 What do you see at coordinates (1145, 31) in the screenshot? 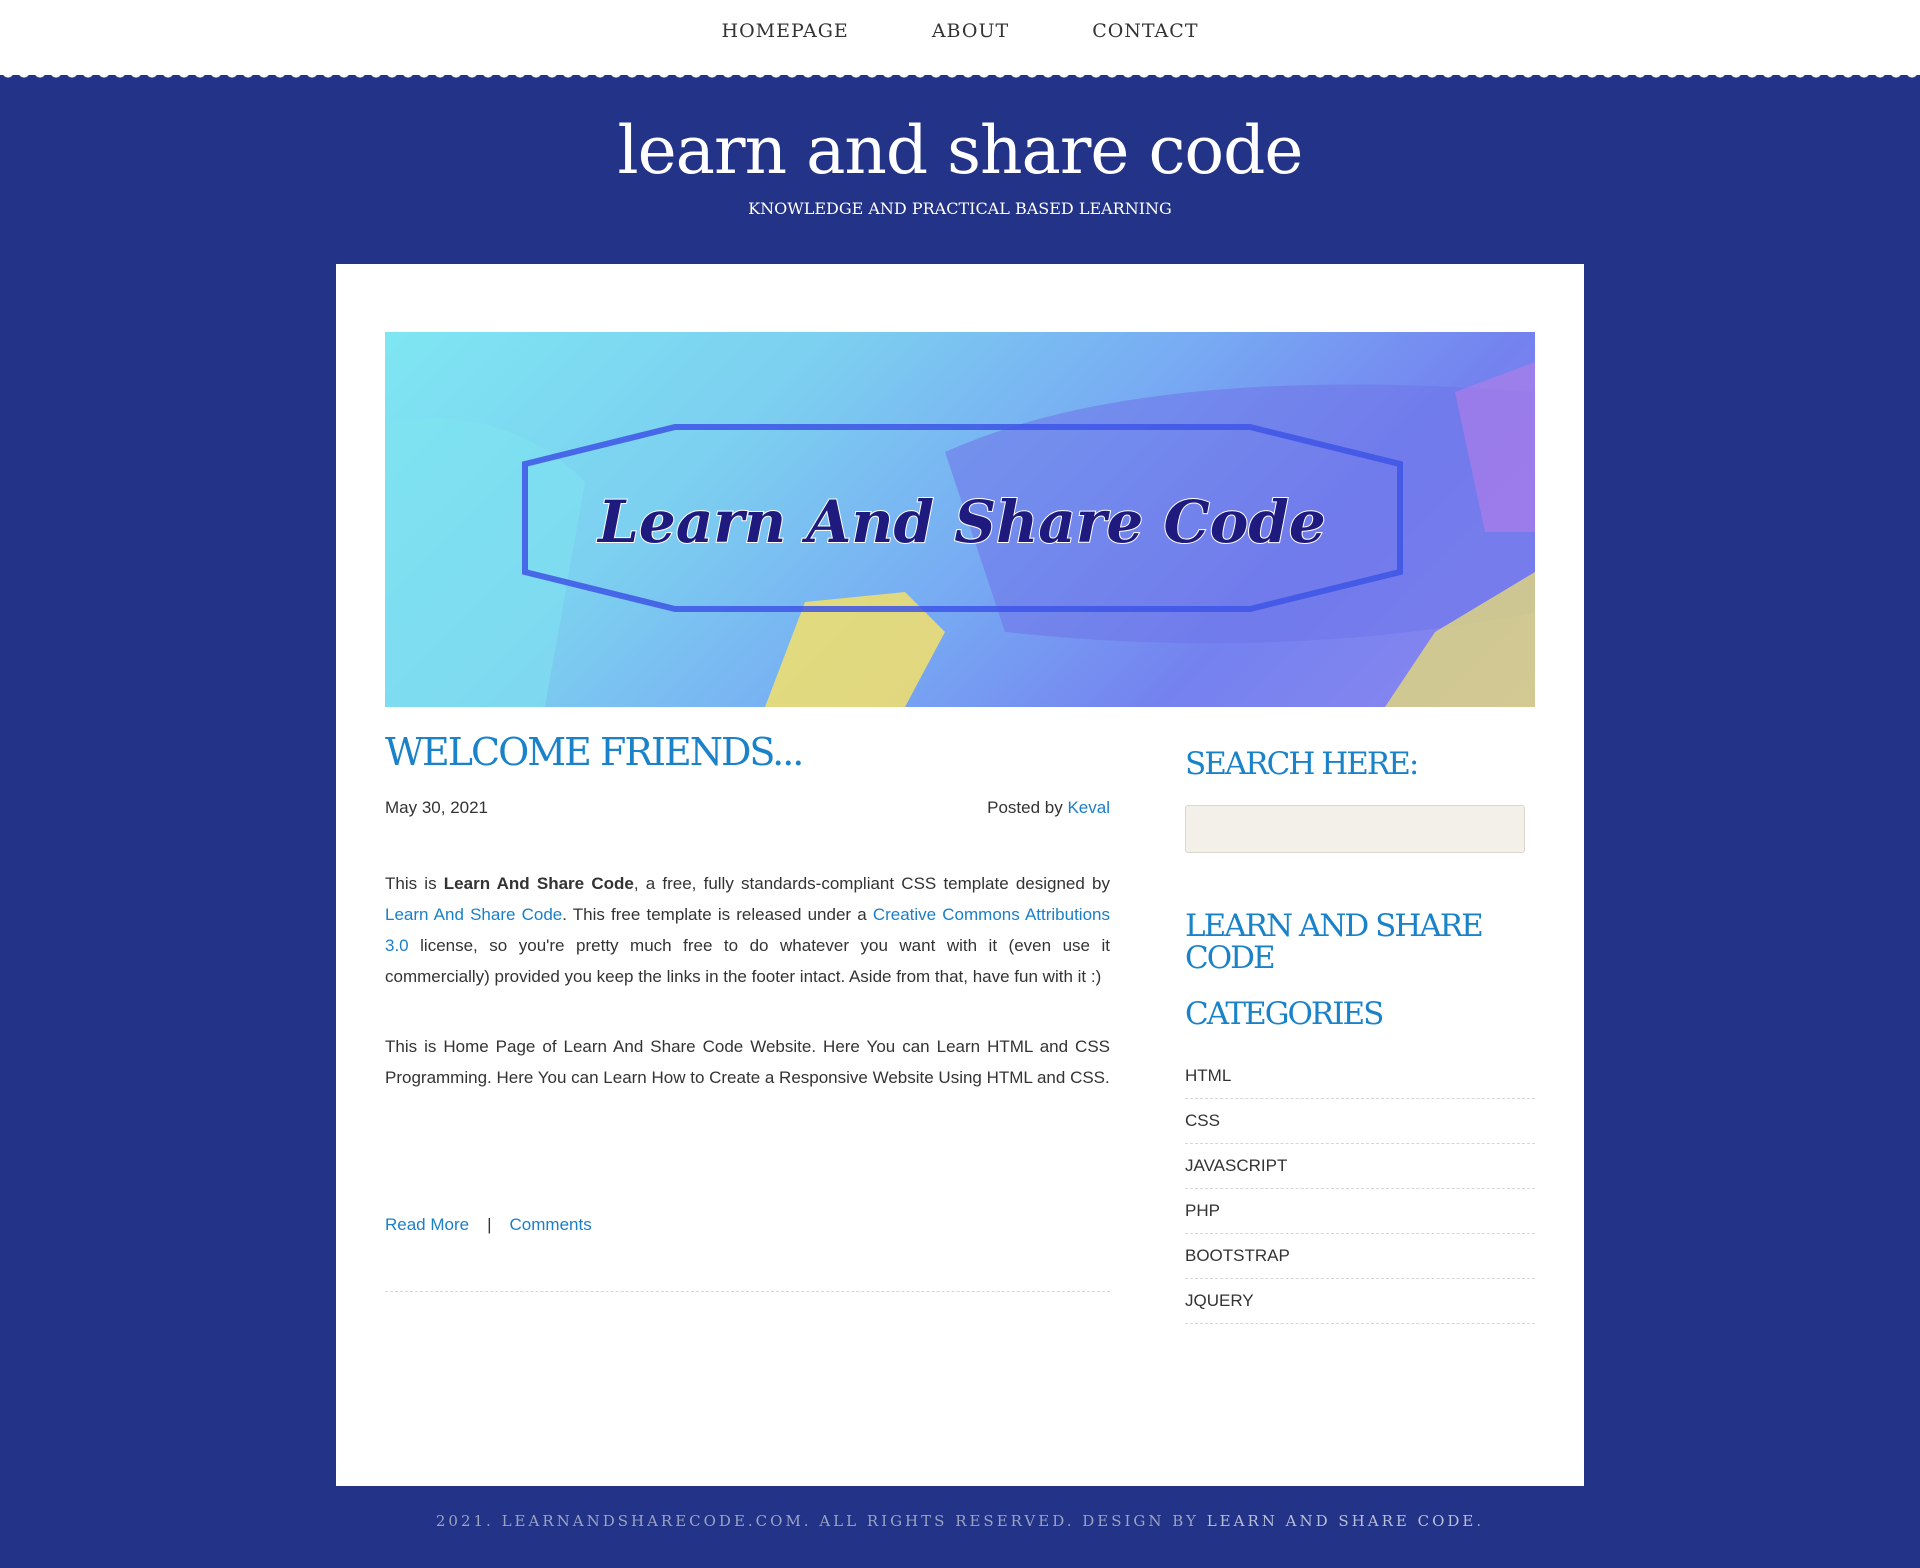
I see `nav-contact-link: CONTACT` at bounding box center [1145, 31].